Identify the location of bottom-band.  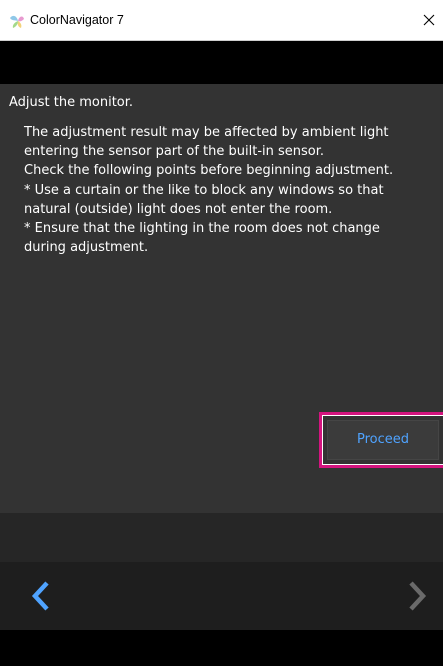
(221, 648).